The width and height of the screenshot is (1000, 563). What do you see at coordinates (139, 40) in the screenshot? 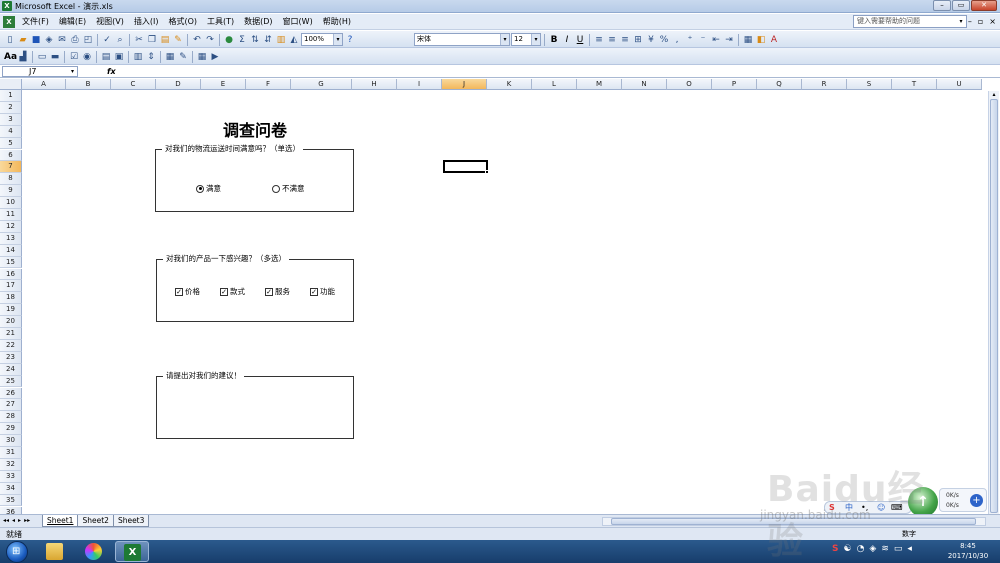
I see `cut-icon: ✂` at bounding box center [139, 40].